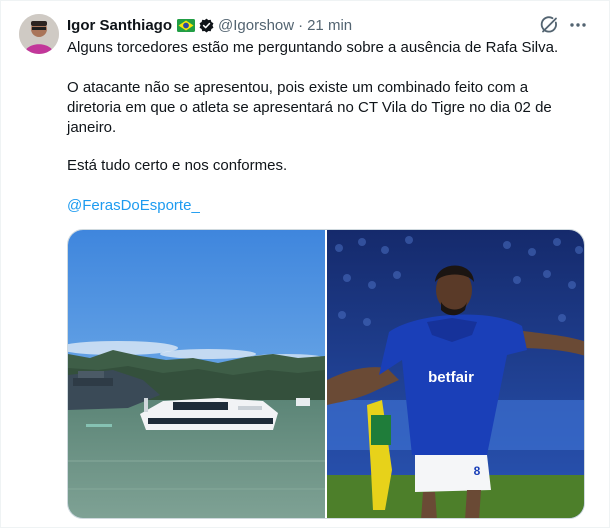  Describe the element at coordinates (119, 25) in the screenshot. I see `author-name: Igor Santhiago` at that location.